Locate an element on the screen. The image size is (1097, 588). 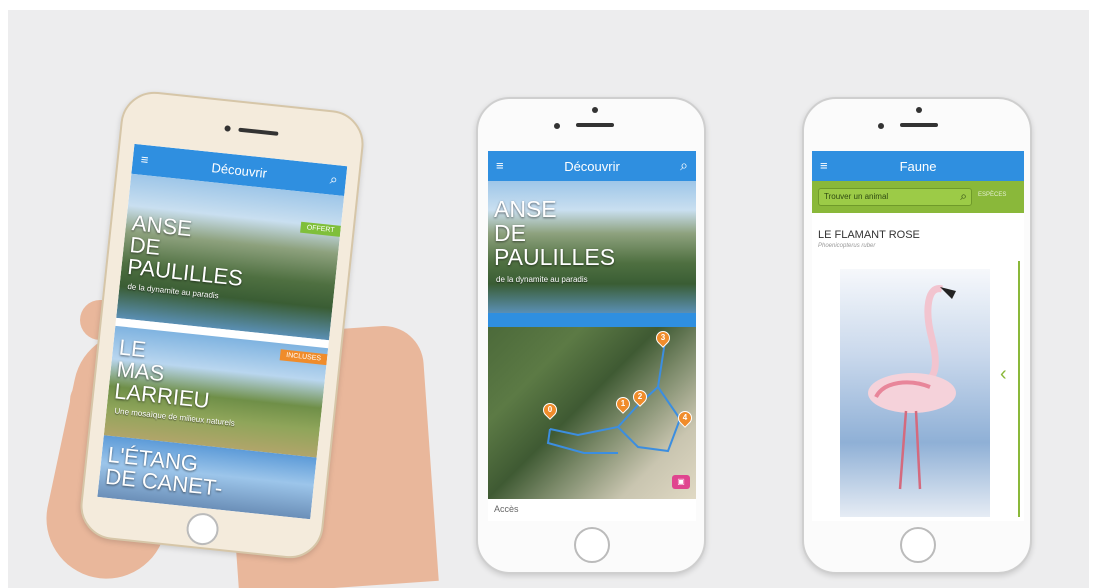
page-edge is located at coordinates (1093, 294).